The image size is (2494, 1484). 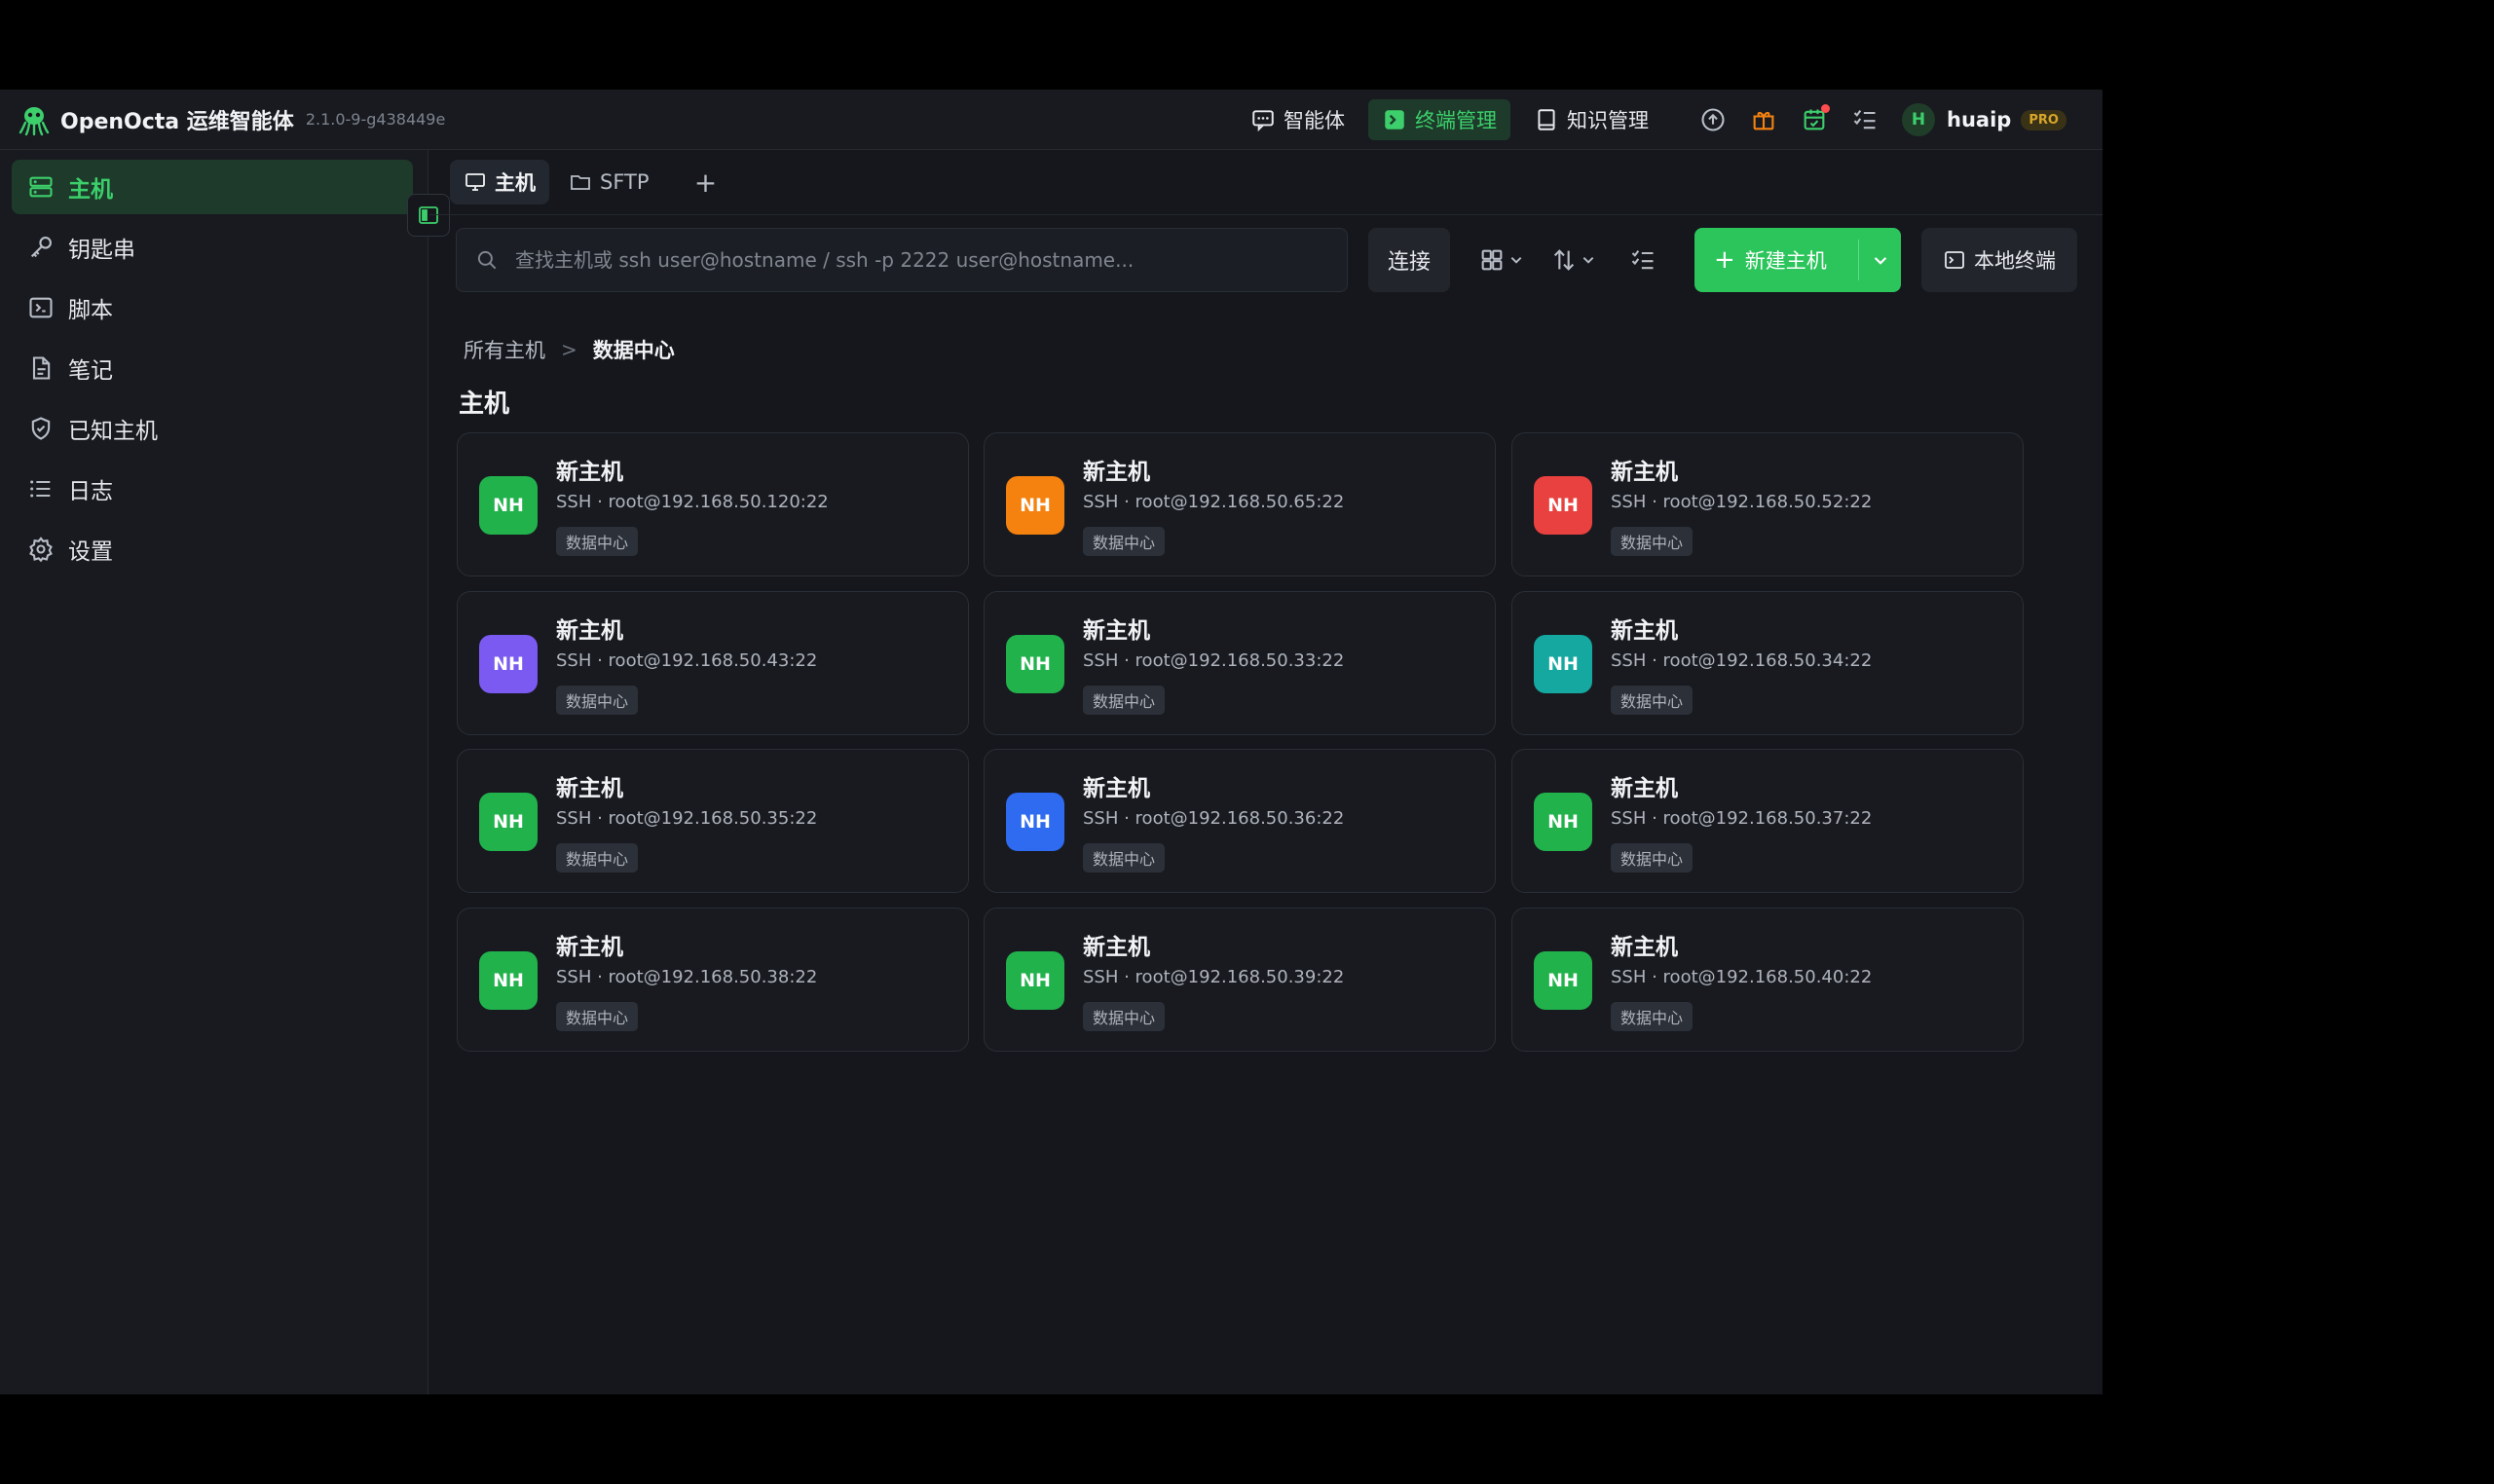 I want to click on host-card: NH 新主机 SSH · root@192.168.50.36:22 数据中心, so click(x=1240, y=821).